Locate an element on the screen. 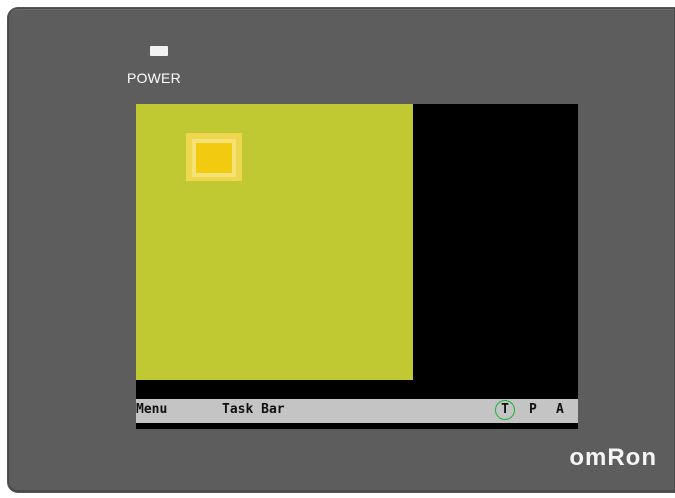 The height and width of the screenshot is (498, 675). taskbar-label: Task Bar is located at coordinates (253, 409).